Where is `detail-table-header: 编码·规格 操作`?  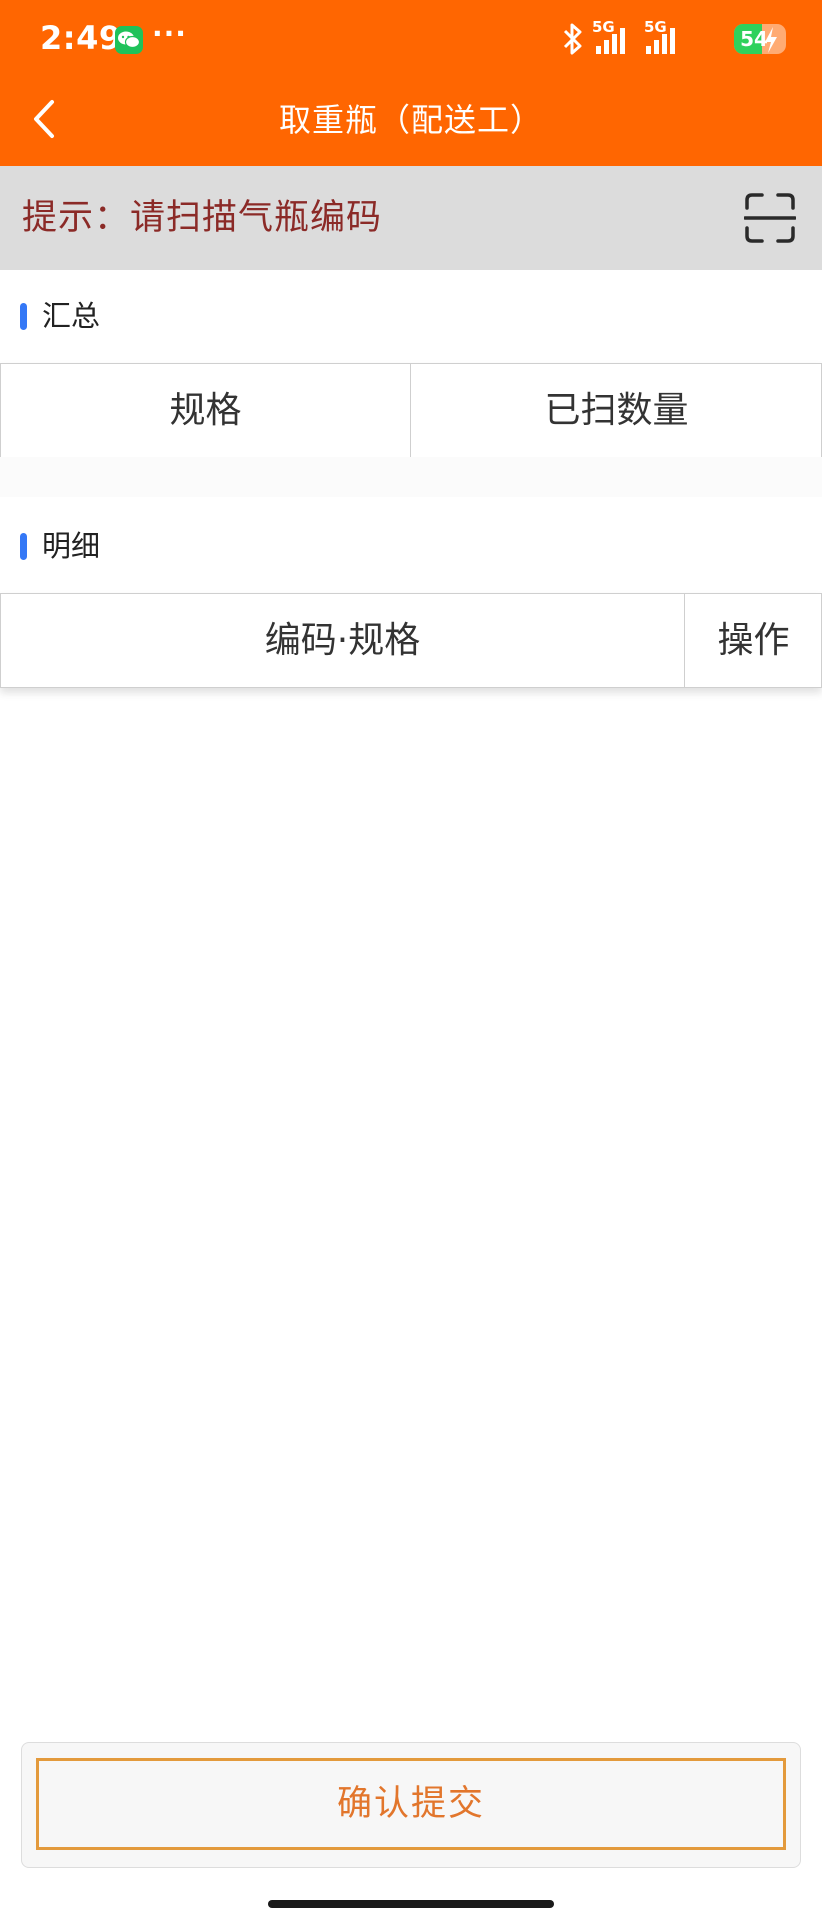
detail-table-header: 编码·规格 操作 is located at coordinates (411, 640).